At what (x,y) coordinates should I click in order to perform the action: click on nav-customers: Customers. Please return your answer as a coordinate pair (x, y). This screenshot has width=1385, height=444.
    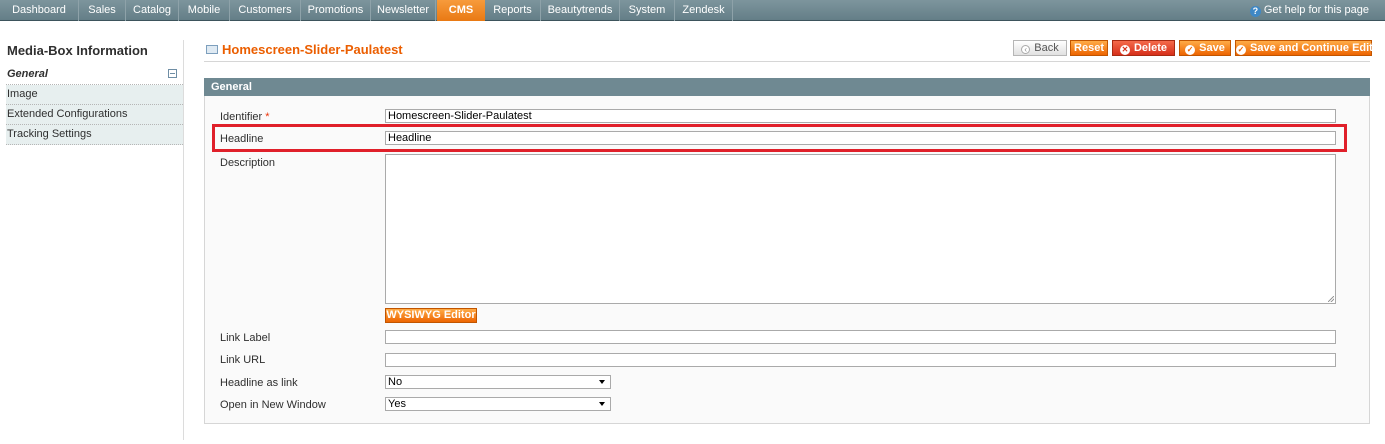
    Looking at the image, I should click on (265, 10).